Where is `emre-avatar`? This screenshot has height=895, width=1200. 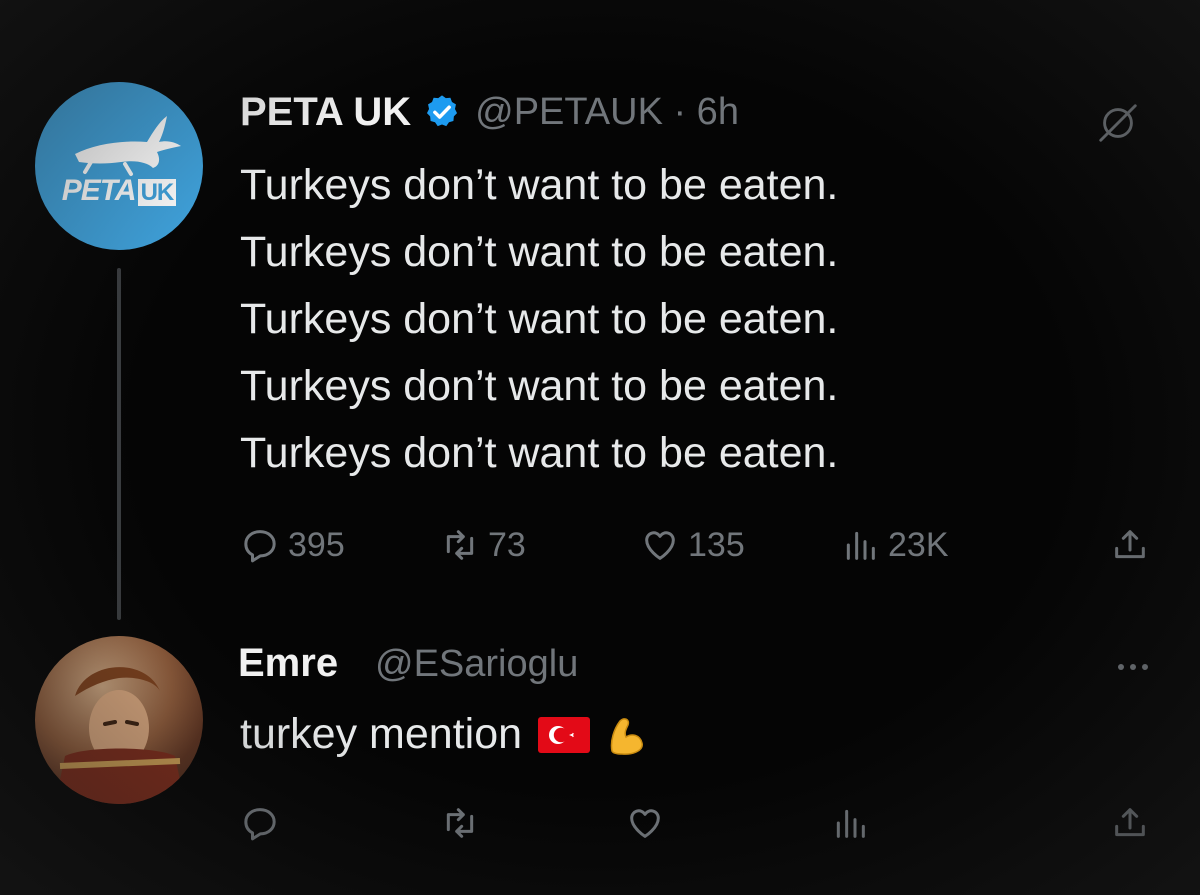
emre-avatar is located at coordinates (119, 720).